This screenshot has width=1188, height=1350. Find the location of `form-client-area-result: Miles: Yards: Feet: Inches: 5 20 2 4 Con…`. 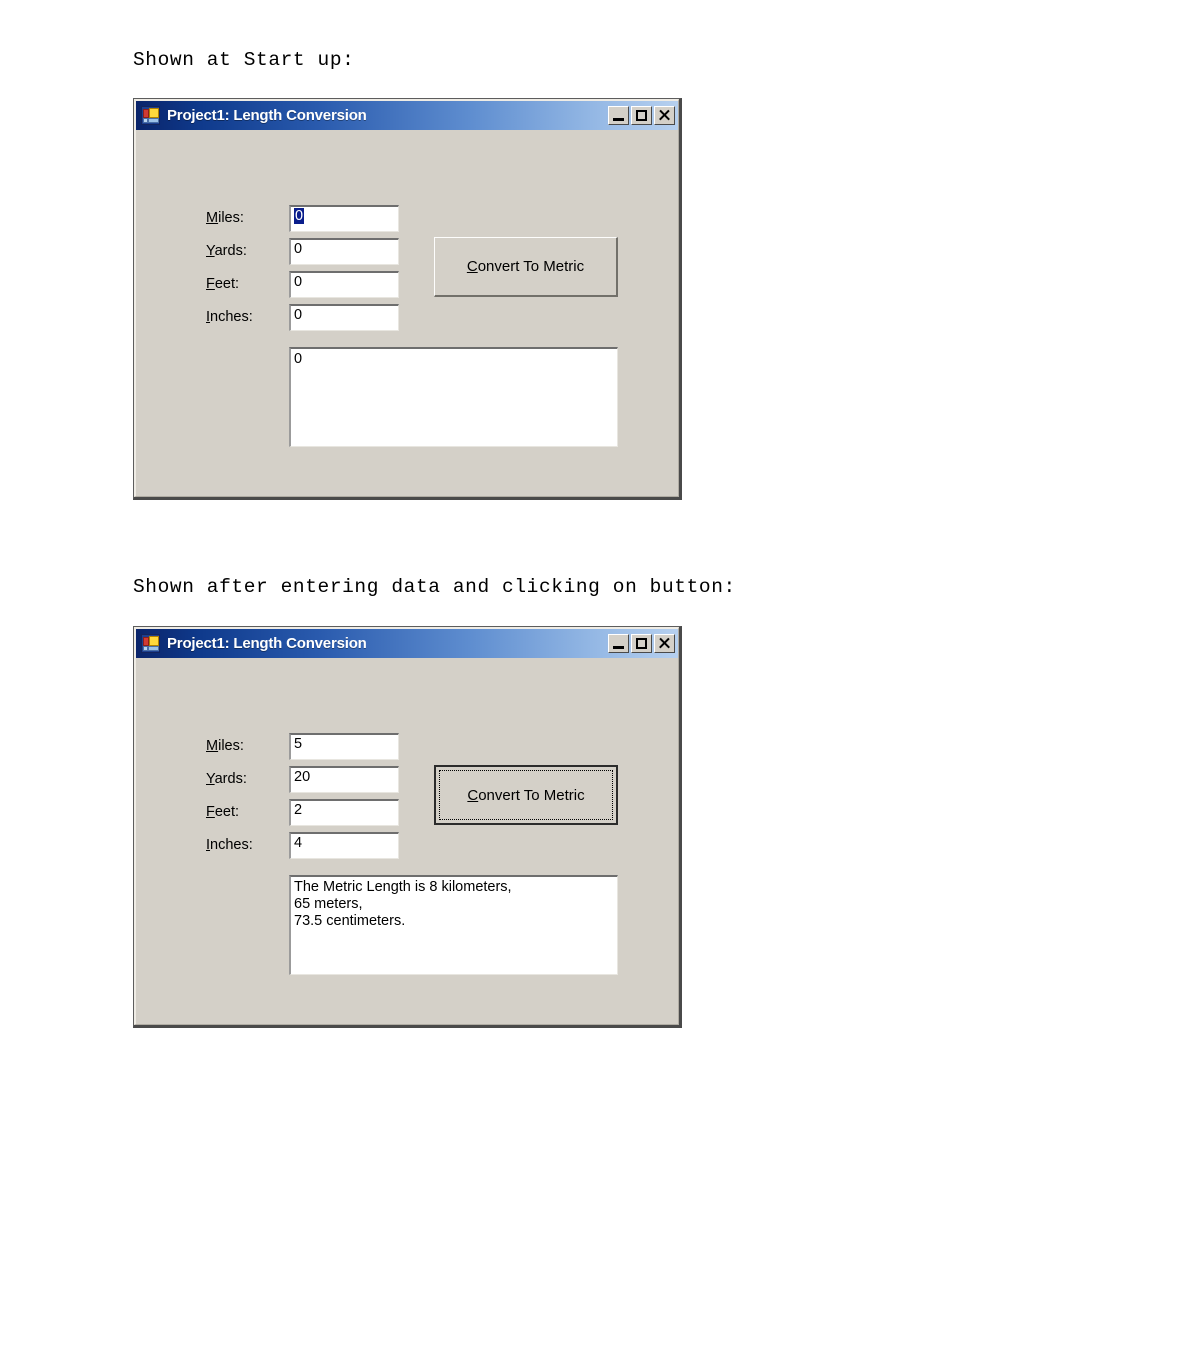

form-client-area-result: Miles: Yards: Feet: Inches: 5 20 2 4 Con… is located at coordinates (407, 841).